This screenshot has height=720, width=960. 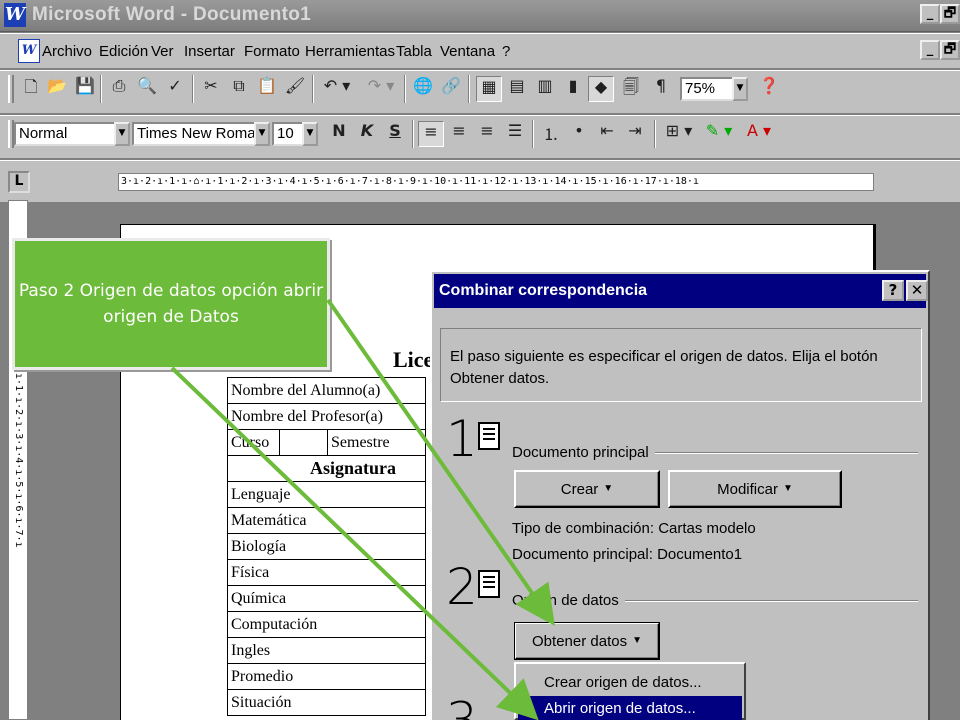 I want to click on table-cell: Lenguaje, so click(x=326, y=494).